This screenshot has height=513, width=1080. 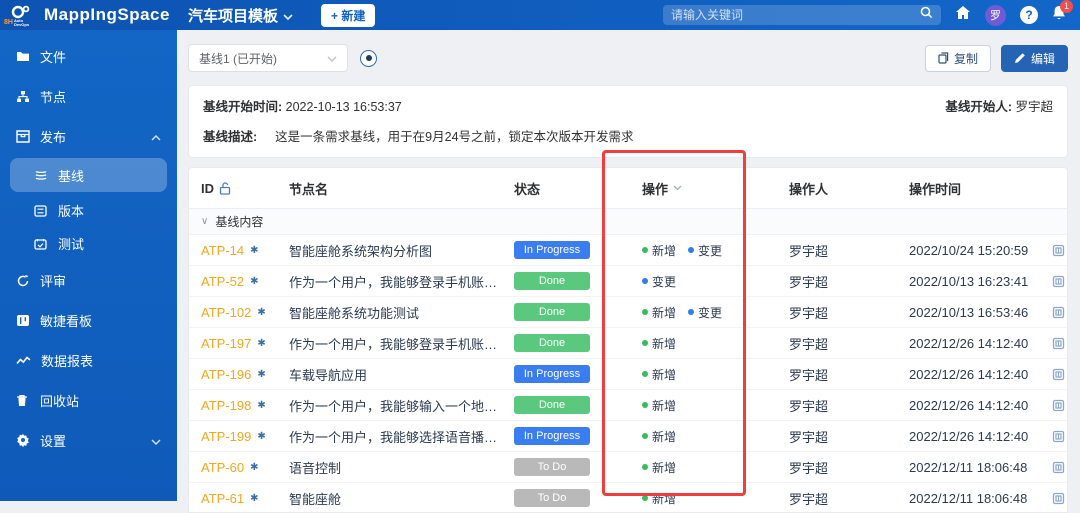 I want to click on sidebar-item-versions: 版本, so click(x=88, y=210).